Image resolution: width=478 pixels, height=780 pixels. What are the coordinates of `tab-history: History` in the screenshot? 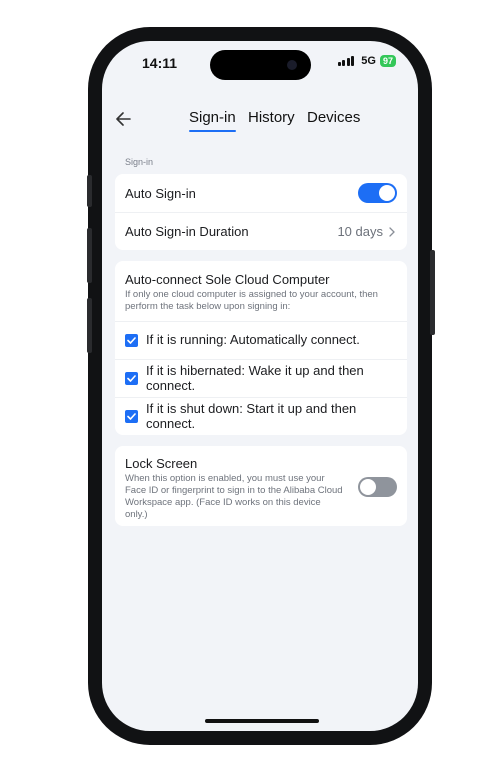 It's located at (271, 117).